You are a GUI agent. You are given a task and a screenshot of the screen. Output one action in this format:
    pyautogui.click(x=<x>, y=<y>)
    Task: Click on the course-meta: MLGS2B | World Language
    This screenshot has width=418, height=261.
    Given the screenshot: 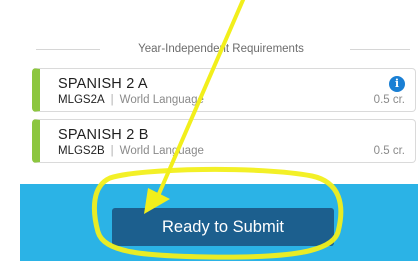 What is the action you would take?
    pyautogui.click(x=131, y=151)
    